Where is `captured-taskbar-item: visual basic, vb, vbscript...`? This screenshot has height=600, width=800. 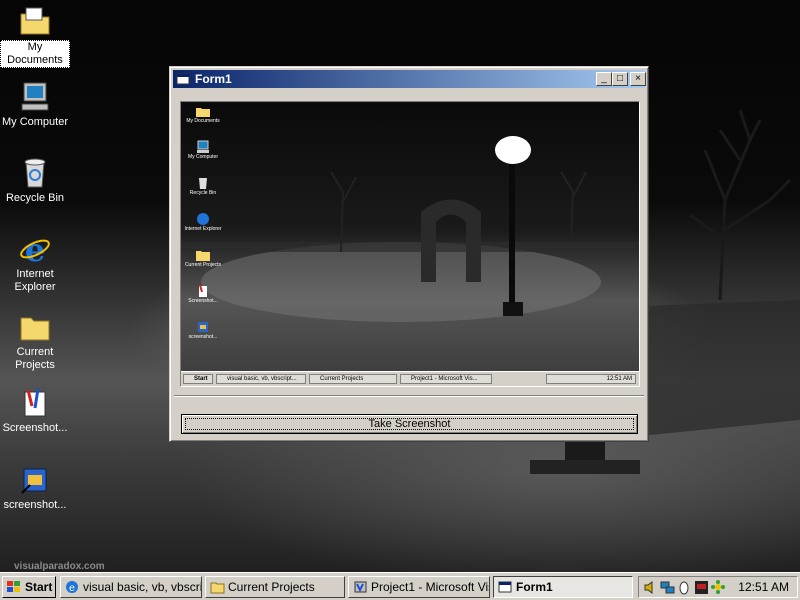
captured-taskbar-item: visual basic, vb, vbscript... is located at coordinates (261, 379).